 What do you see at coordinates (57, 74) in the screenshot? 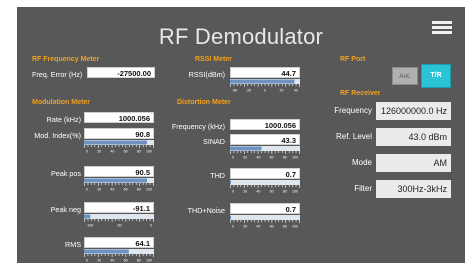
I see `freq-error-label: Freq. Error (Hz)` at bounding box center [57, 74].